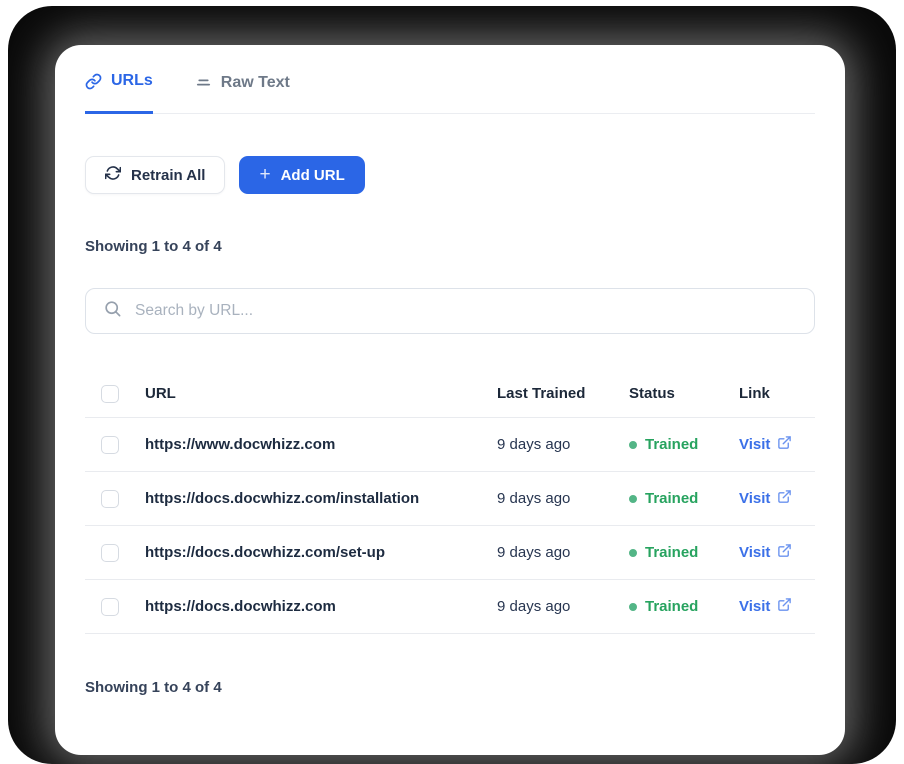  Describe the element at coordinates (119, 92) in the screenshot. I see `tab-urls: URLs` at that location.